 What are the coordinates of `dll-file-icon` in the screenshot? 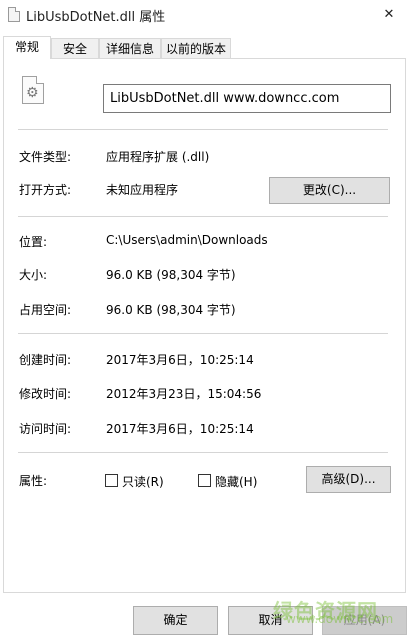 It's located at (14, 14).